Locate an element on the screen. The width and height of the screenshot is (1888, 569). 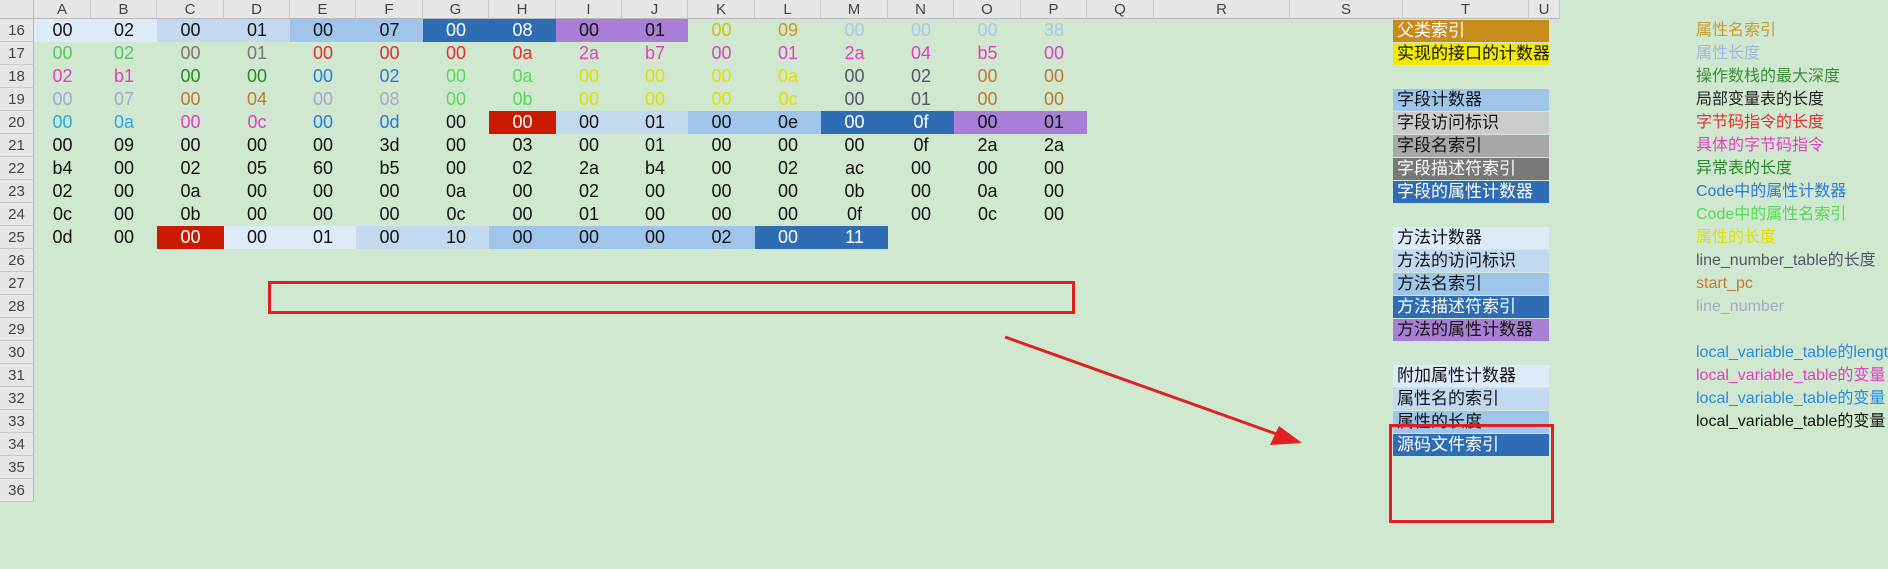
legend-label-r: 父类索引 is located at coordinates (1471, 31).